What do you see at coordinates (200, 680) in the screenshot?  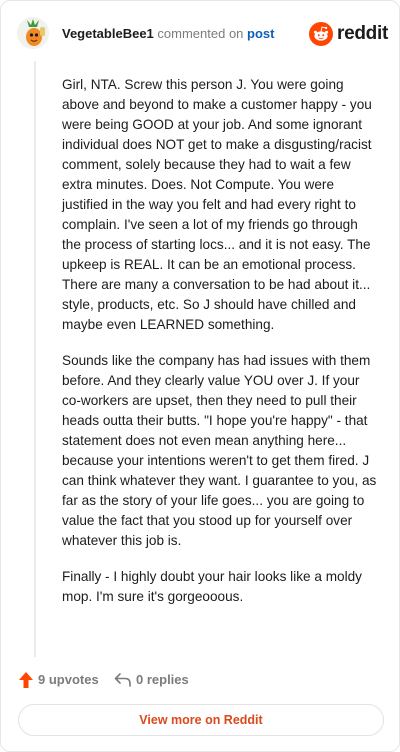 I see `comment-footer: 9 upvotes 0 replies` at bounding box center [200, 680].